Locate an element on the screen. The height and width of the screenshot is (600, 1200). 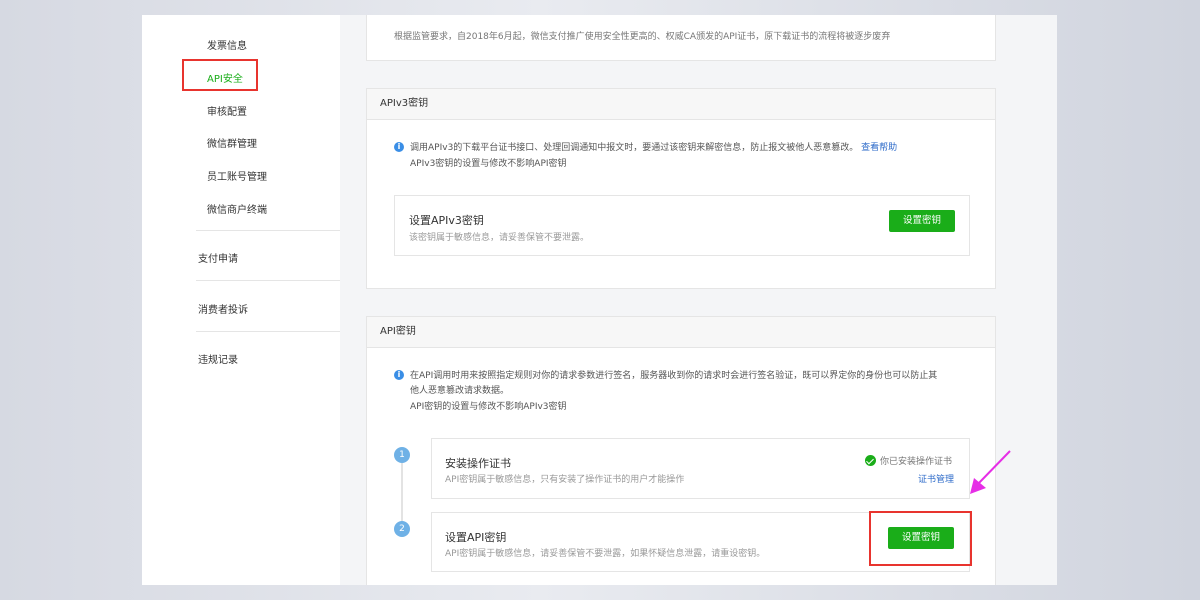
help-link: 查看帮助 is located at coordinates (879, 148).